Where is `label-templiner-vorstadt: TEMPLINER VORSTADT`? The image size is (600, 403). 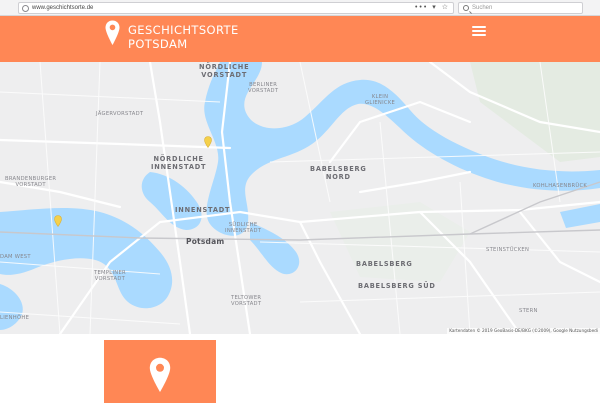 label-templiner-vorstadt: TEMPLINER VORSTADT is located at coordinates (110, 276).